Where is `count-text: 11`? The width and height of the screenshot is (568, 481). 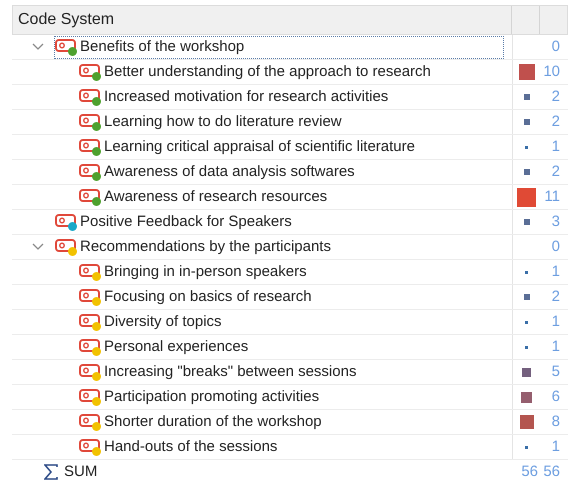
count-text: 11 is located at coordinates (552, 196).